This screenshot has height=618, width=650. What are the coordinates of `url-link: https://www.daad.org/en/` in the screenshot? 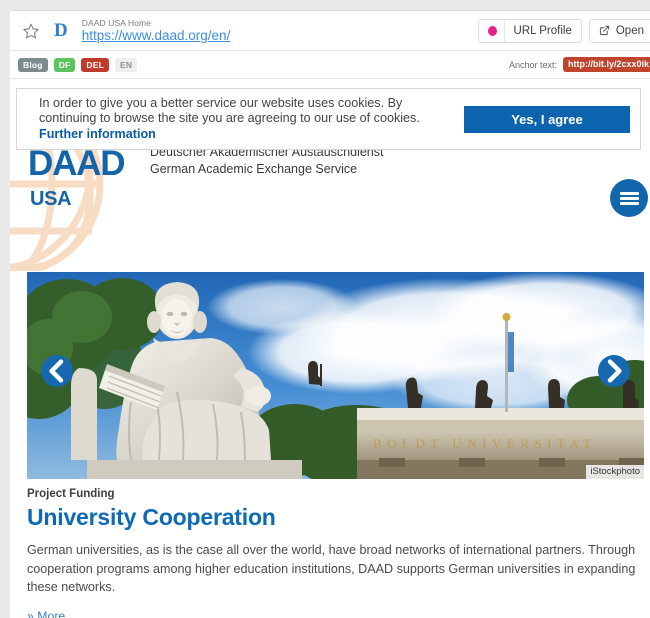 It's located at (280, 36).